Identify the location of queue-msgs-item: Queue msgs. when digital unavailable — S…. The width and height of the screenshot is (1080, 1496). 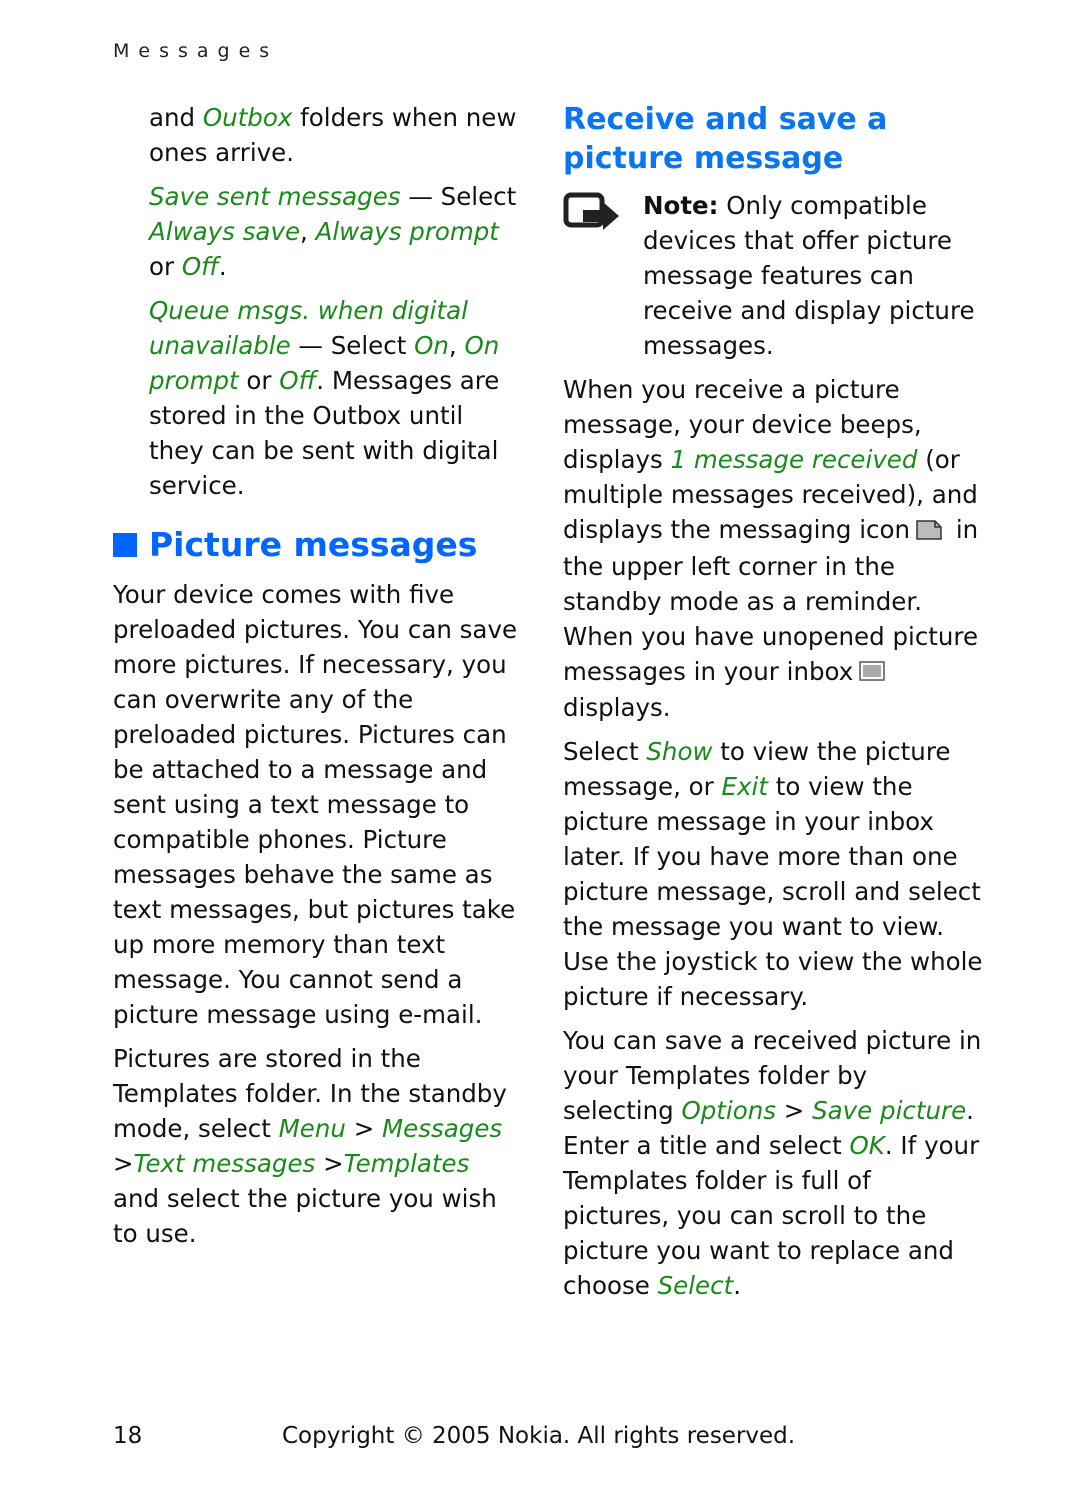
(324, 398).